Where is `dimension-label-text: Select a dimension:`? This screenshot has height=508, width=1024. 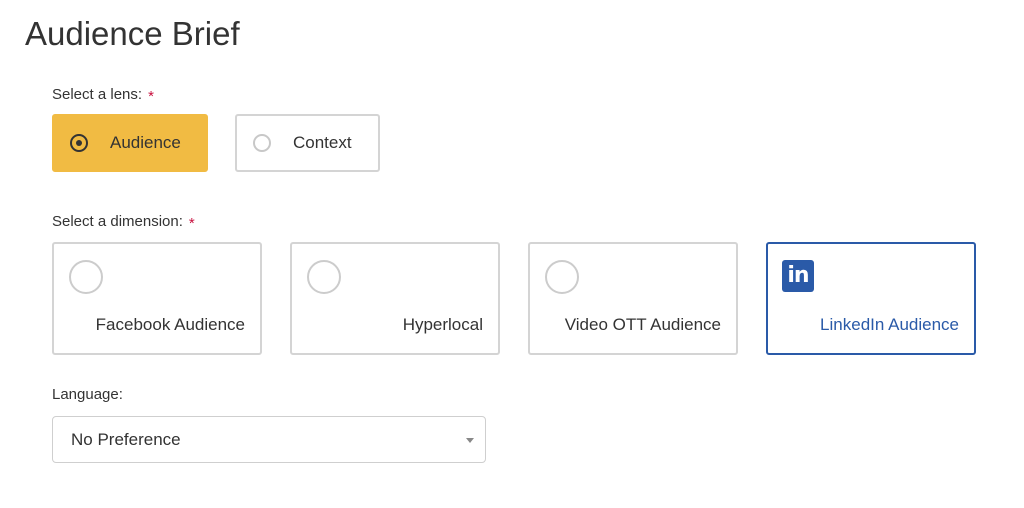
dimension-label-text: Select a dimension: is located at coordinates (117, 221).